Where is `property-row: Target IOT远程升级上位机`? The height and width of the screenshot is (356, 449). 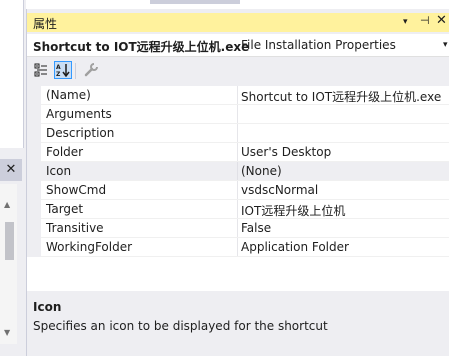
property-row: Target IOT远程升级上位机 is located at coordinates (238, 209).